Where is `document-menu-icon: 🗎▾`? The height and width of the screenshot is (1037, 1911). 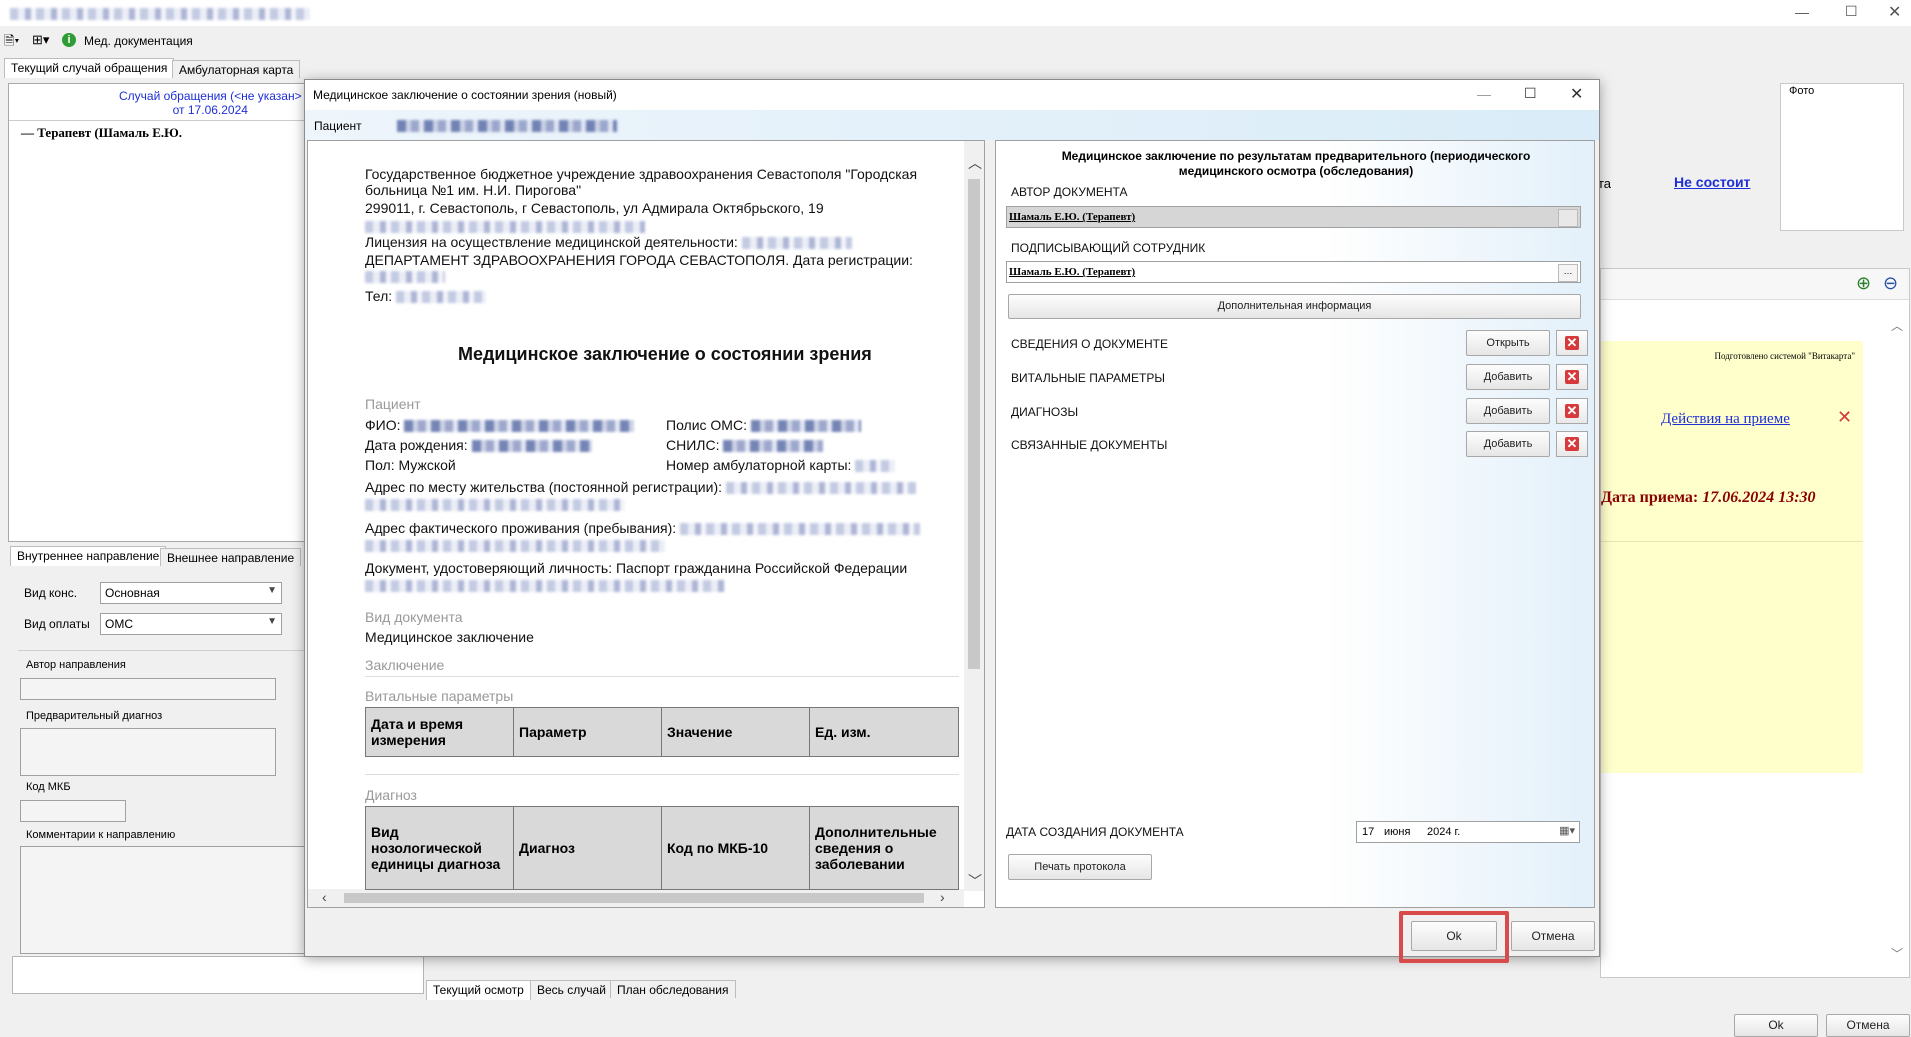
document-menu-icon: 🗎▾ is located at coordinates (11, 43).